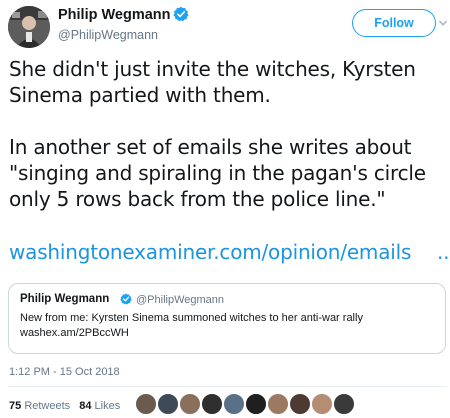  I want to click on follow-button: Follow, so click(394, 23).